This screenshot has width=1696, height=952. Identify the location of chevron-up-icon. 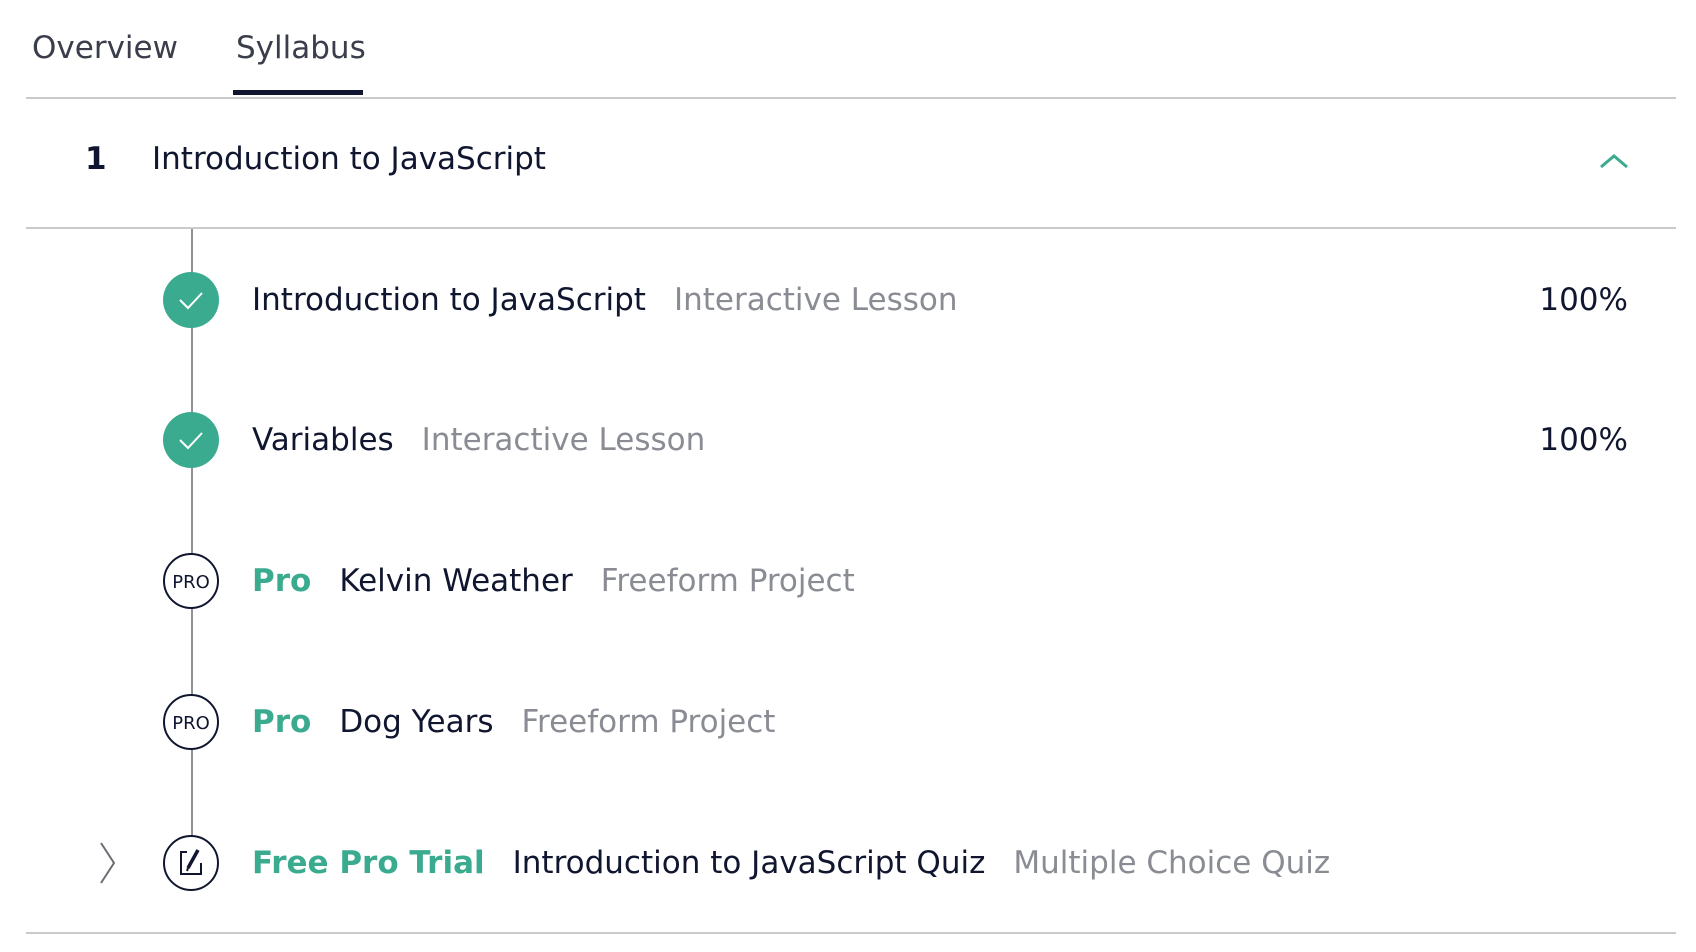
(1614, 161).